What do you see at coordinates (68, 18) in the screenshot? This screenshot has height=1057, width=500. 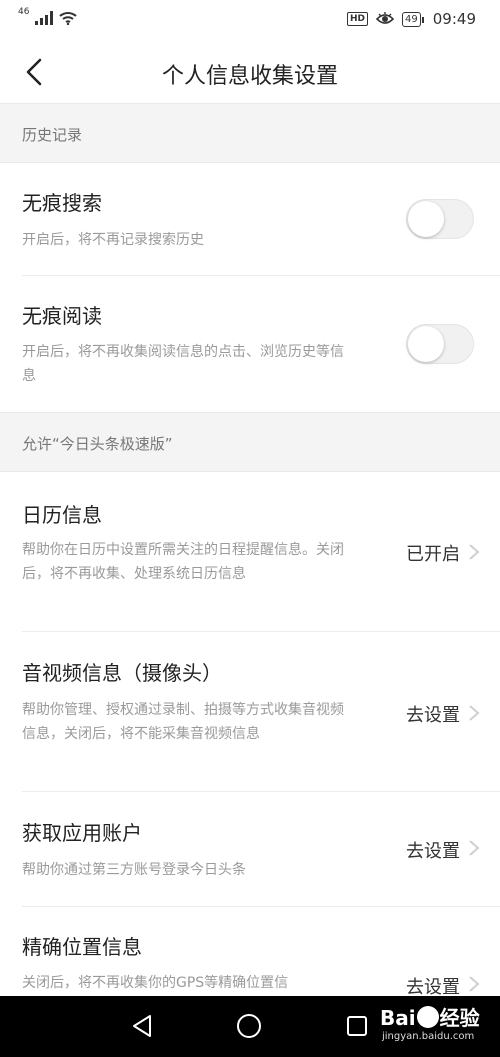 I see `wifi-icon` at bounding box center [68, 18].